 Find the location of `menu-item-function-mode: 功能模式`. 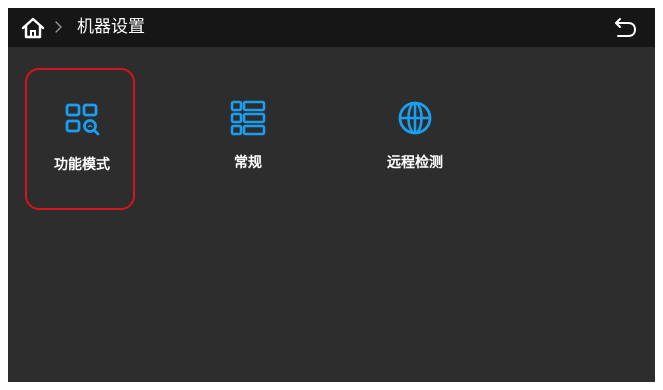

menu-item-function-mode: 功能模式 is located at coordinates (80, 139).